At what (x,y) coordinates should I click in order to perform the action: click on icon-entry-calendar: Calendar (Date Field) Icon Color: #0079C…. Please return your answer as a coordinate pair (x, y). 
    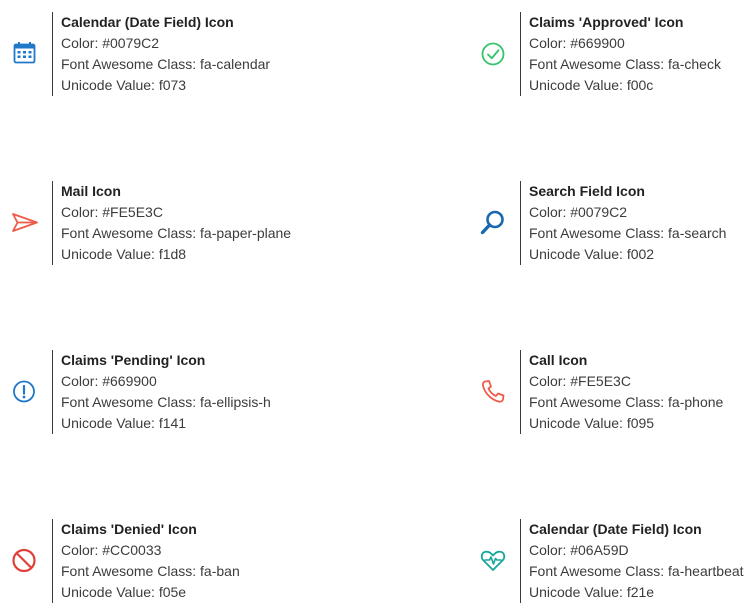
    Looking at the image, I should click on (140, 54).